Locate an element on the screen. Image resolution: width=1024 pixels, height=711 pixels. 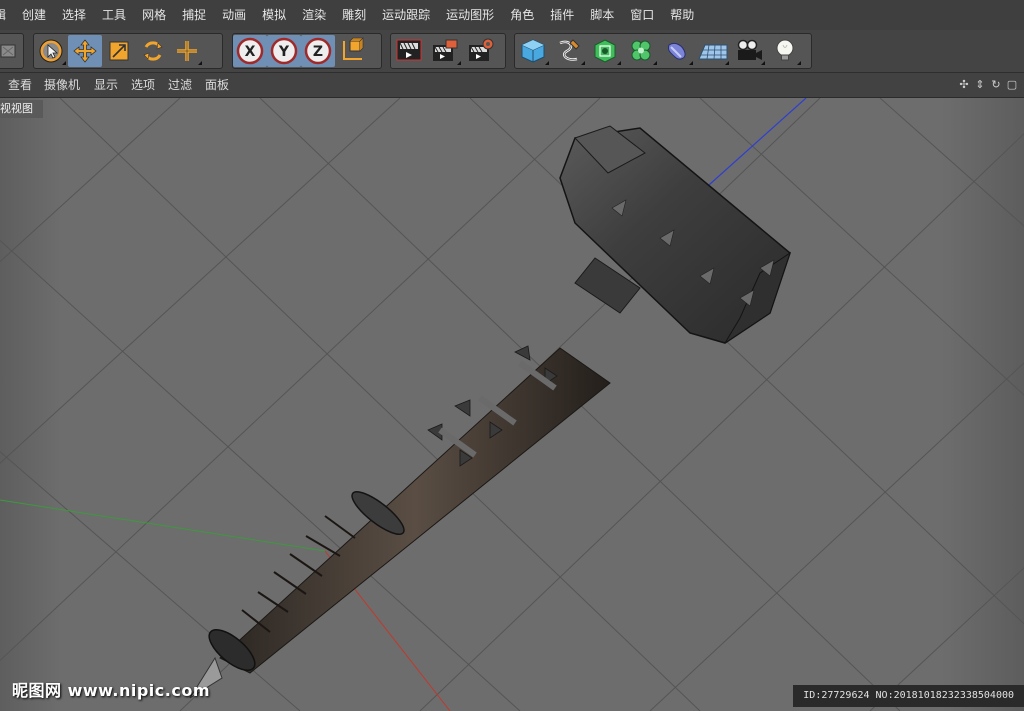
menu-create: 创建 is located at coordinates (34, 15).